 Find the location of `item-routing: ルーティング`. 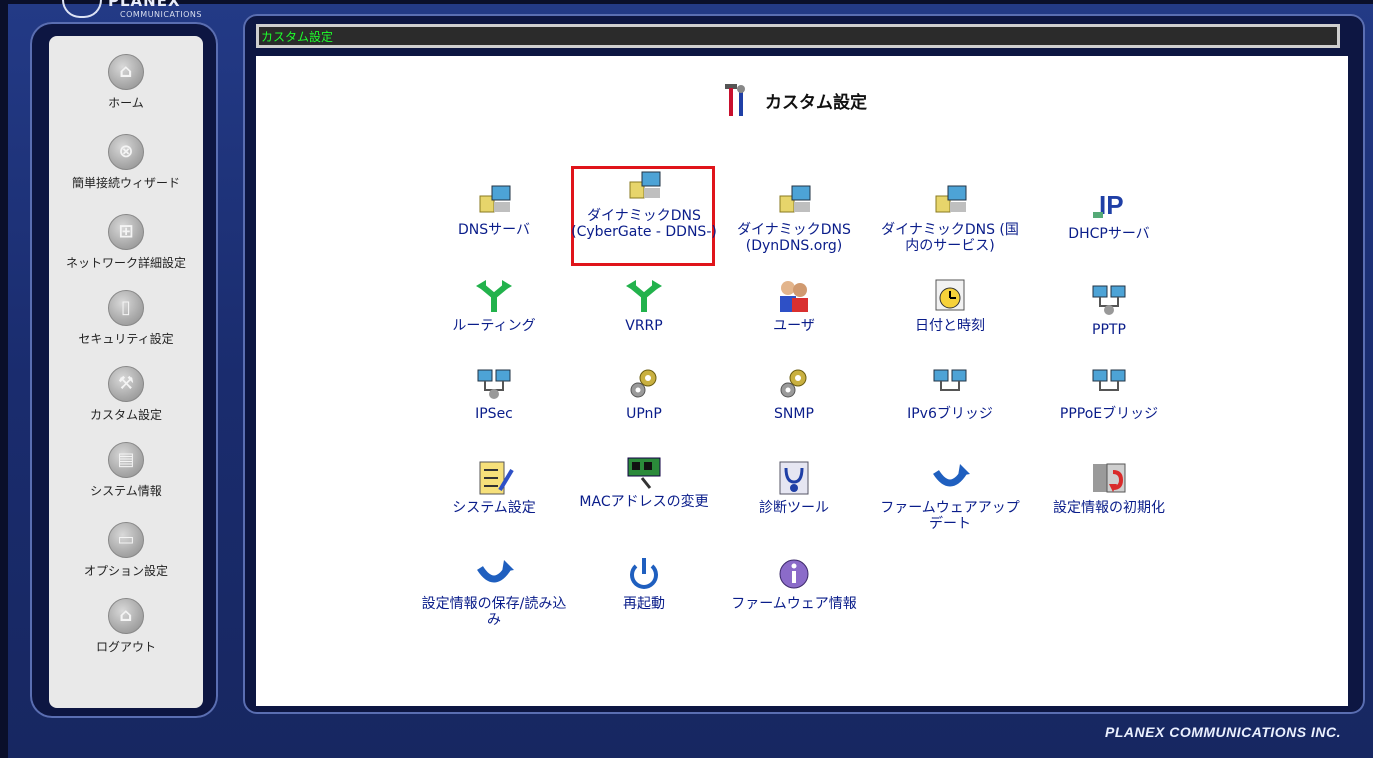

item-routing: ルーティング is located at coordinates (494, 306).